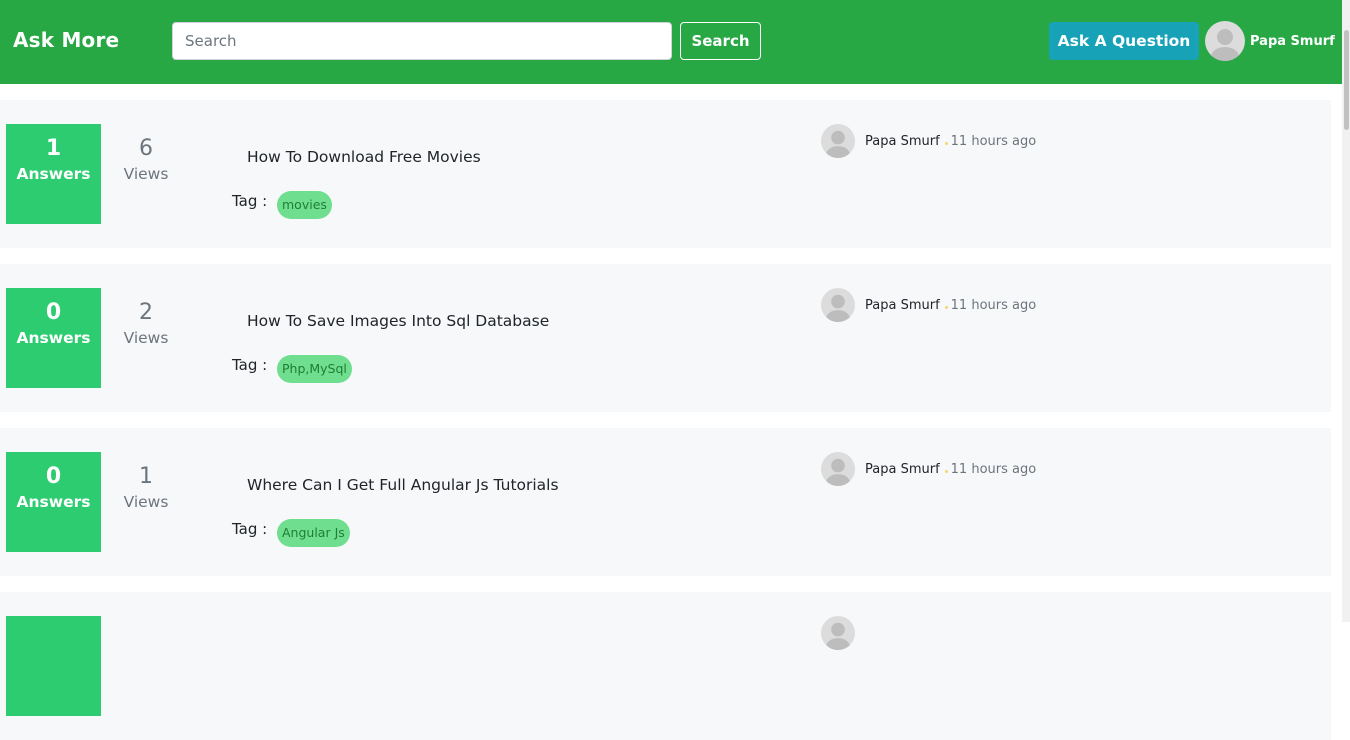  Describe the element at coordinates (53, 666) in the screenshot. I see `answers-count-box` at that location.